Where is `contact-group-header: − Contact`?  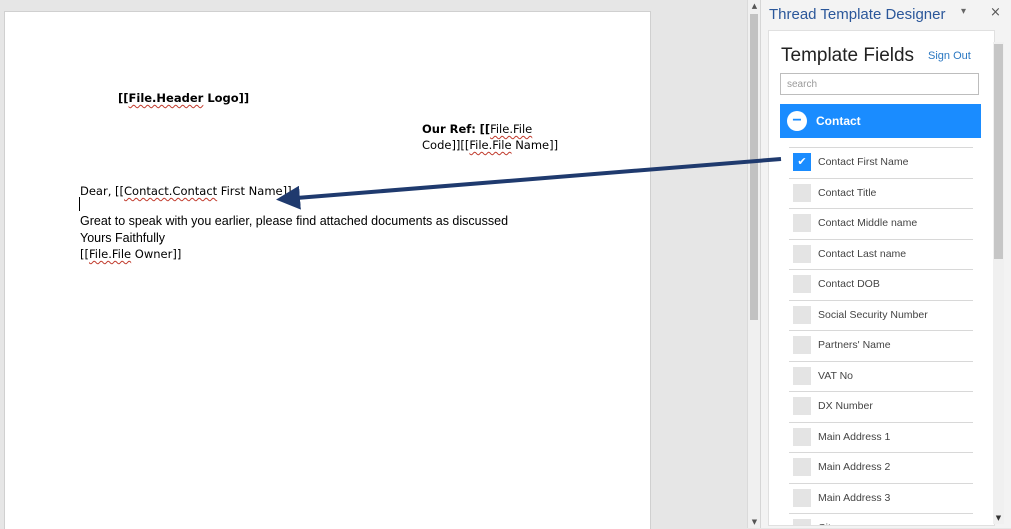 contact-group-header: − Contact is located at coordinates (880, 121).